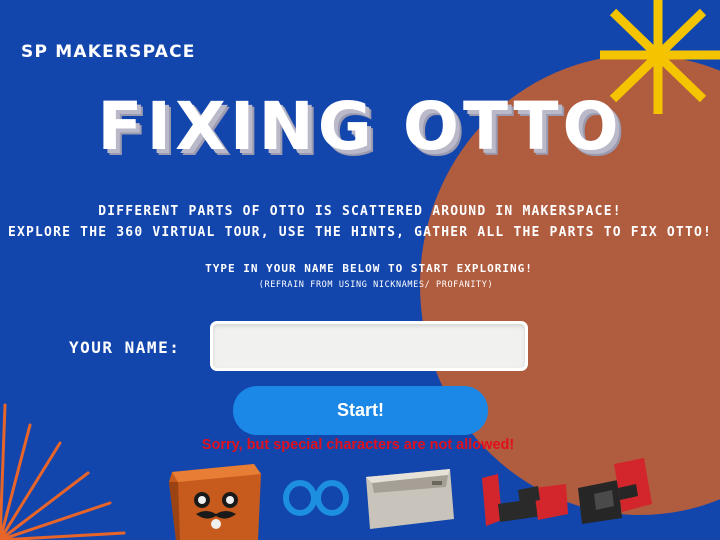 This screenshot has width=720, height=540. What do you see at coordinates (316, 498) in the screenshot?
I see `blue-rings-part` at bounding box center [316, 498].